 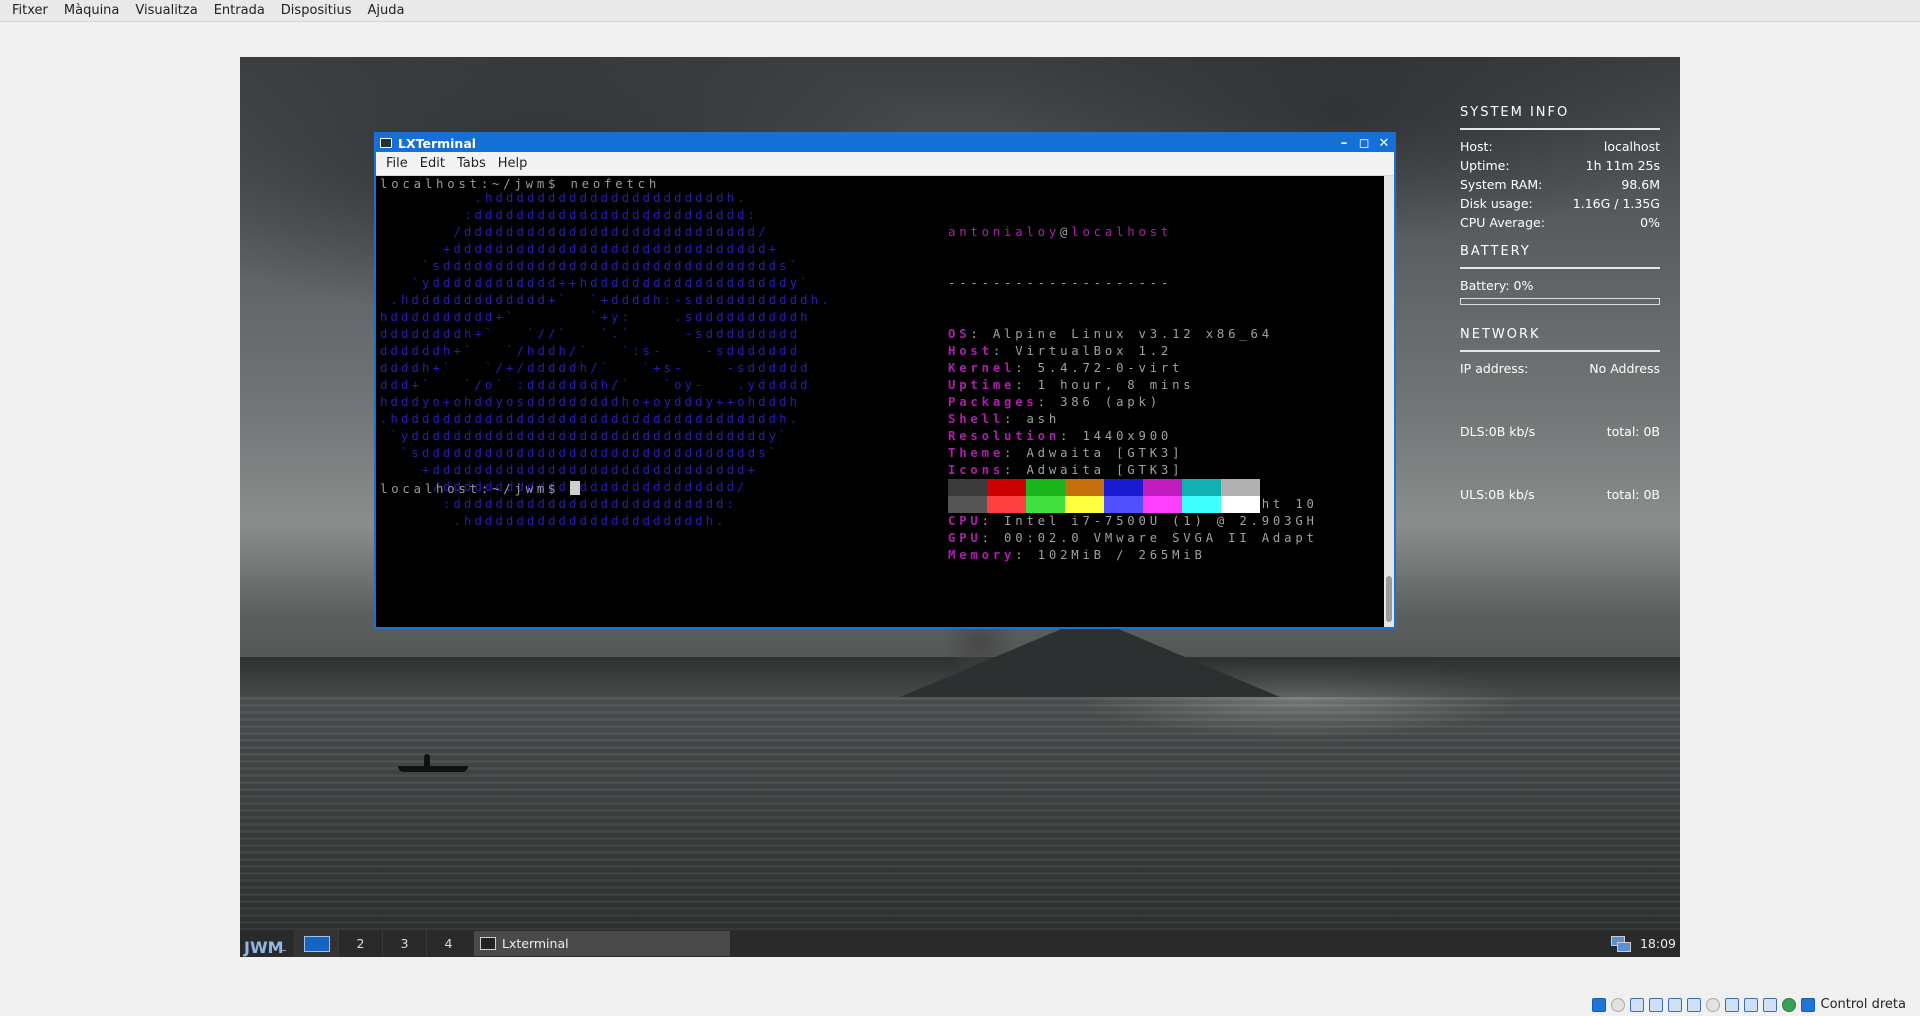 What do you see at coordinates (1494, 368) in the screenshot?
I see `ip-label: IP address:` at bounding box center [1494, 368].